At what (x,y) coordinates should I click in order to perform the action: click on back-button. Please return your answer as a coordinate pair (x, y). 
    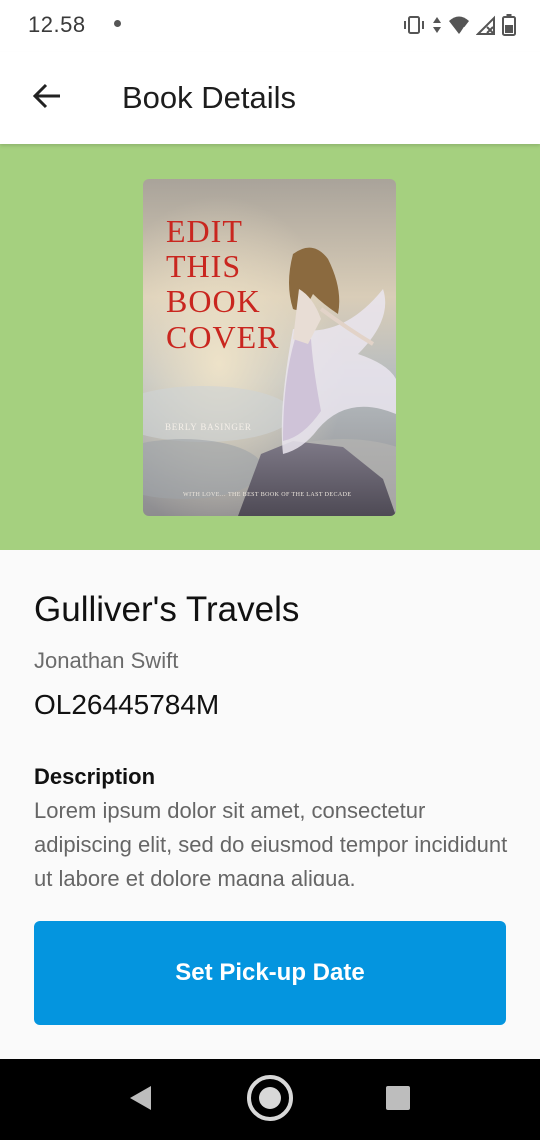
    Looking at the image, I should click on (47, 98).